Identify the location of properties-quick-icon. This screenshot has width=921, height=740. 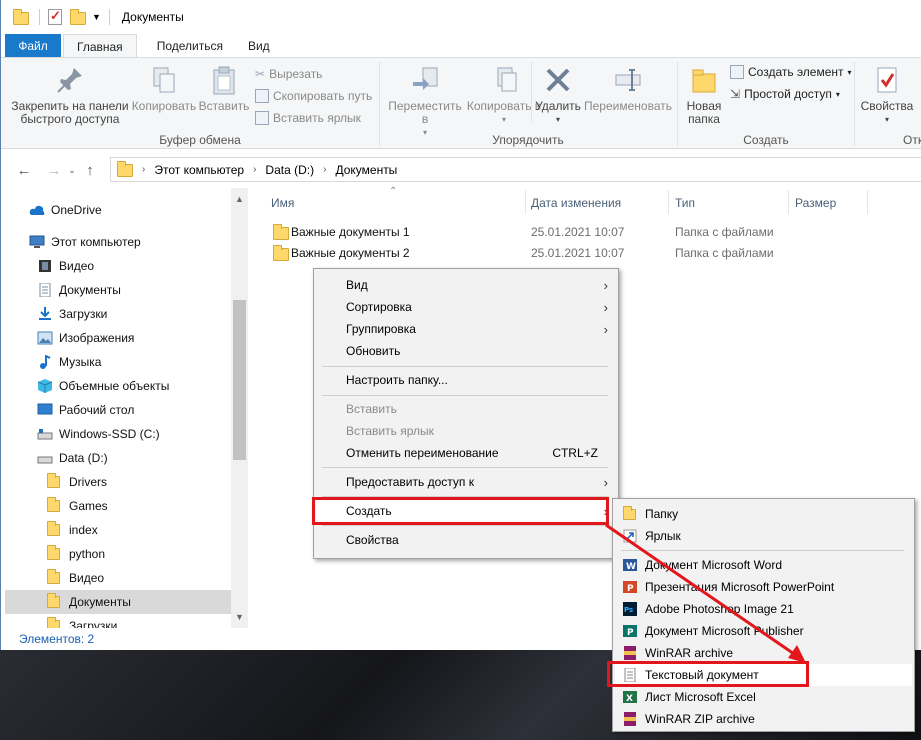
(55, 16).